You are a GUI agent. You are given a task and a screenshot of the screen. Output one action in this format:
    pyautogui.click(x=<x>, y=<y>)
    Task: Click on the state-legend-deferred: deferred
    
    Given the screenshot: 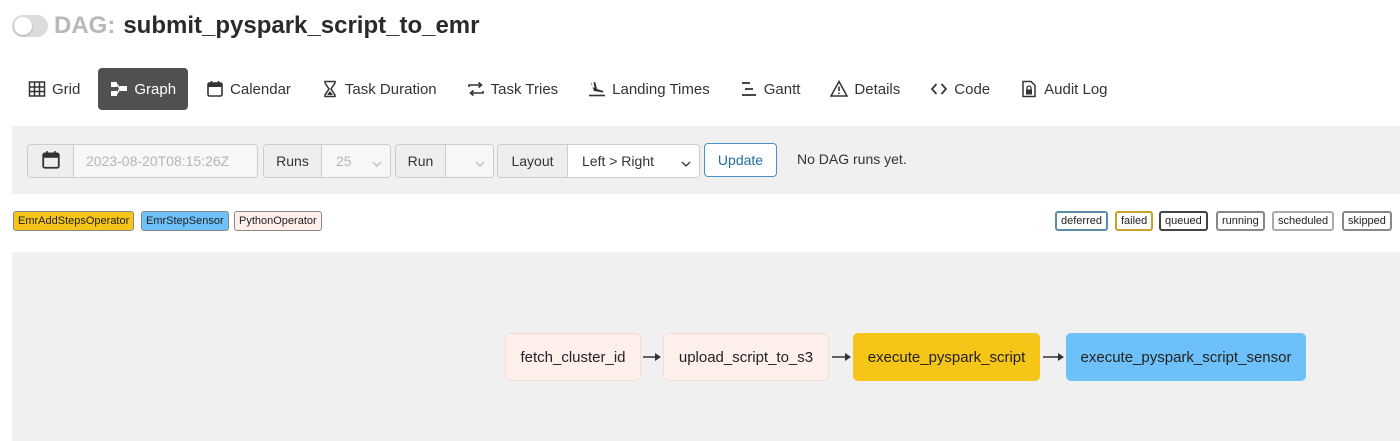 What is the action you would take?
    pyautogui.click(x=1081, y=221)
    